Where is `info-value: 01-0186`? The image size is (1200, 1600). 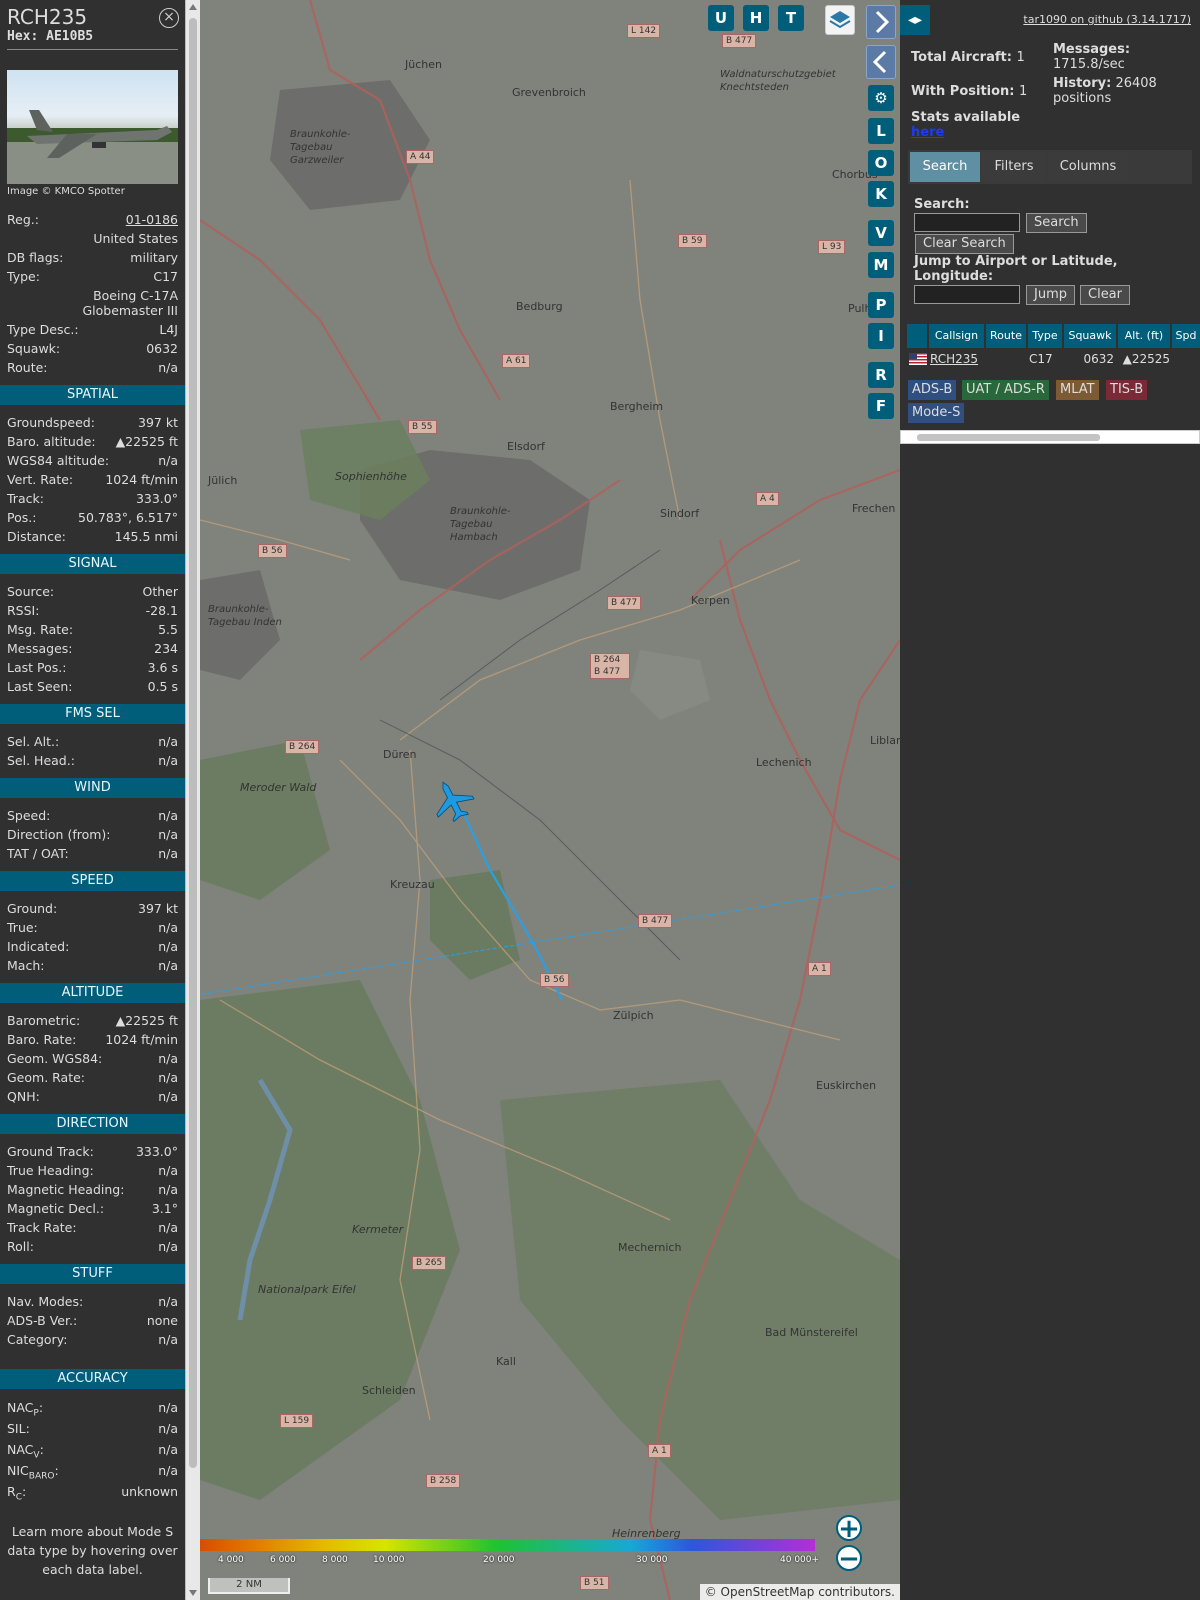
info-value: 01-0186 is located at coordinates (152, 219).